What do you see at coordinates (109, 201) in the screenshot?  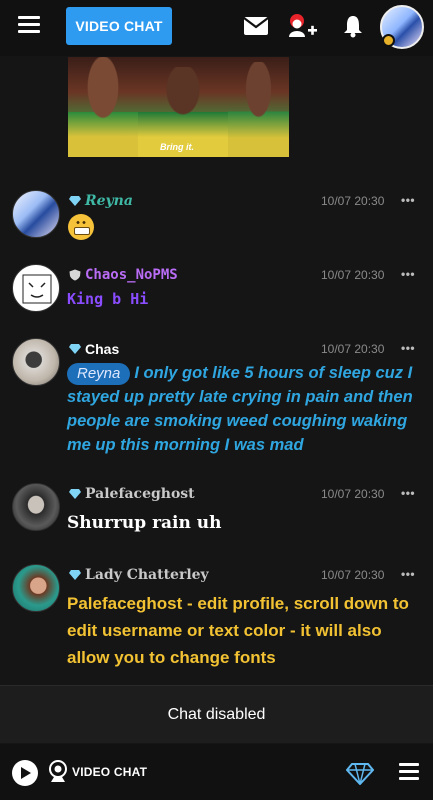 I see `username: Reyna` at bounding box center [109, 201].